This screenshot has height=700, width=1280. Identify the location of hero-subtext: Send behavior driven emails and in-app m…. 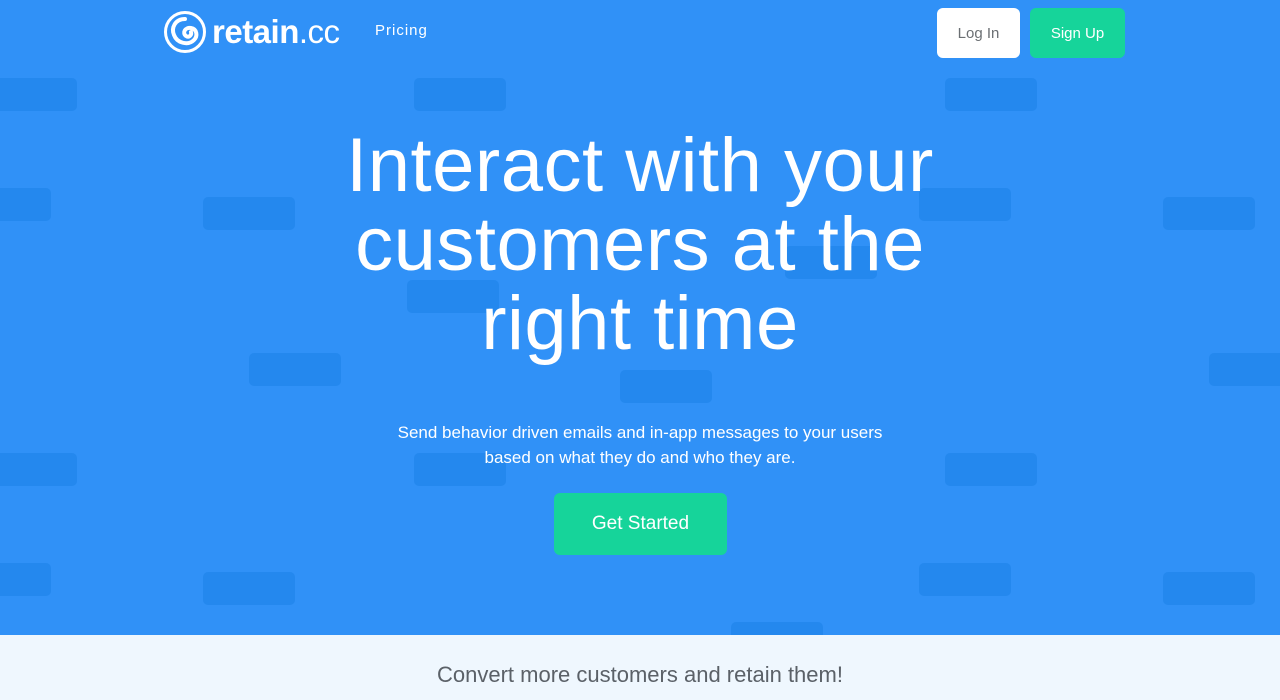
(640, 445).